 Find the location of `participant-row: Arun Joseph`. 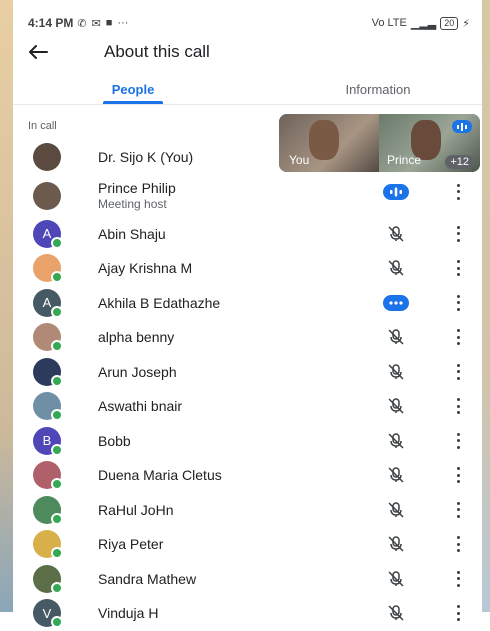

participant-row: Arun Joseph is located at coordinates (247, 372).